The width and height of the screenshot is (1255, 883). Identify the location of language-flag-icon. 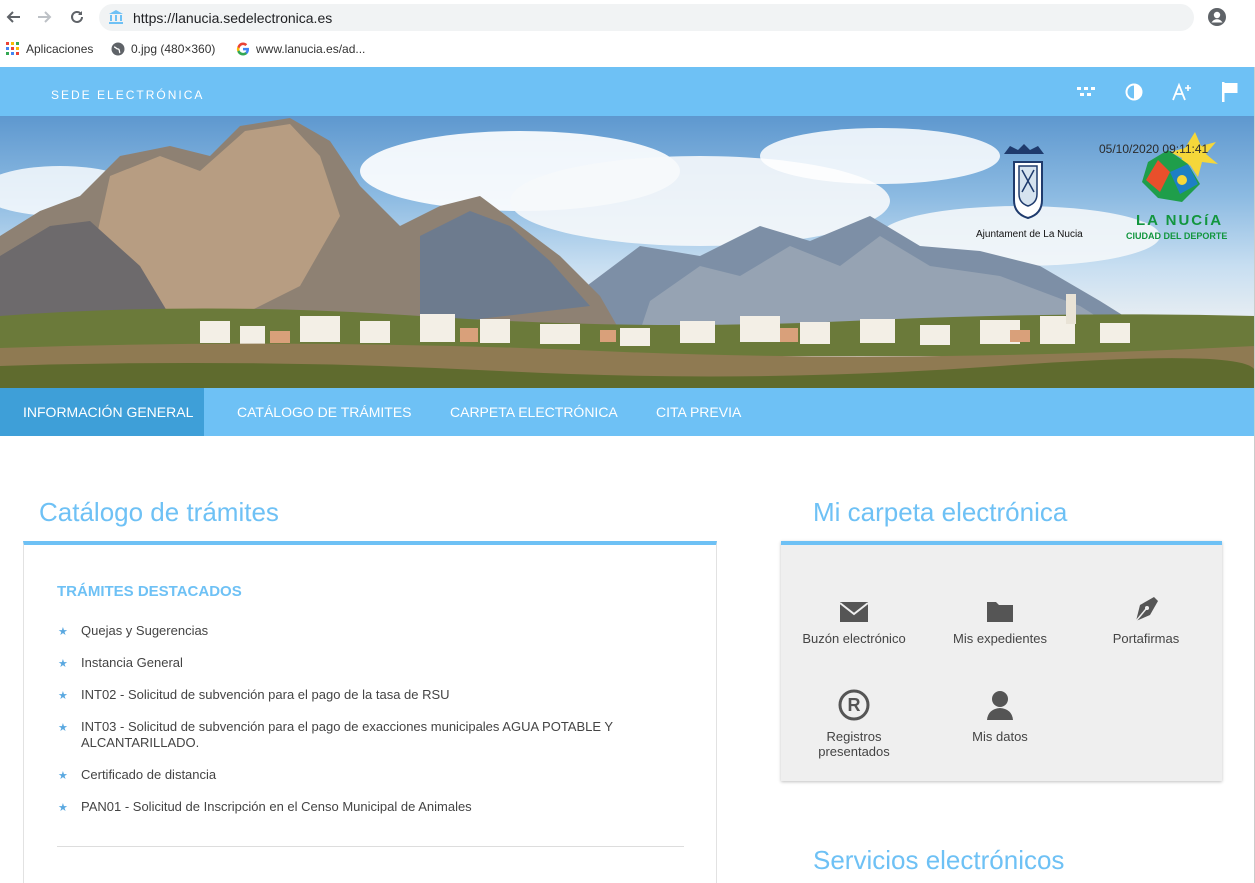
(1230, 92).